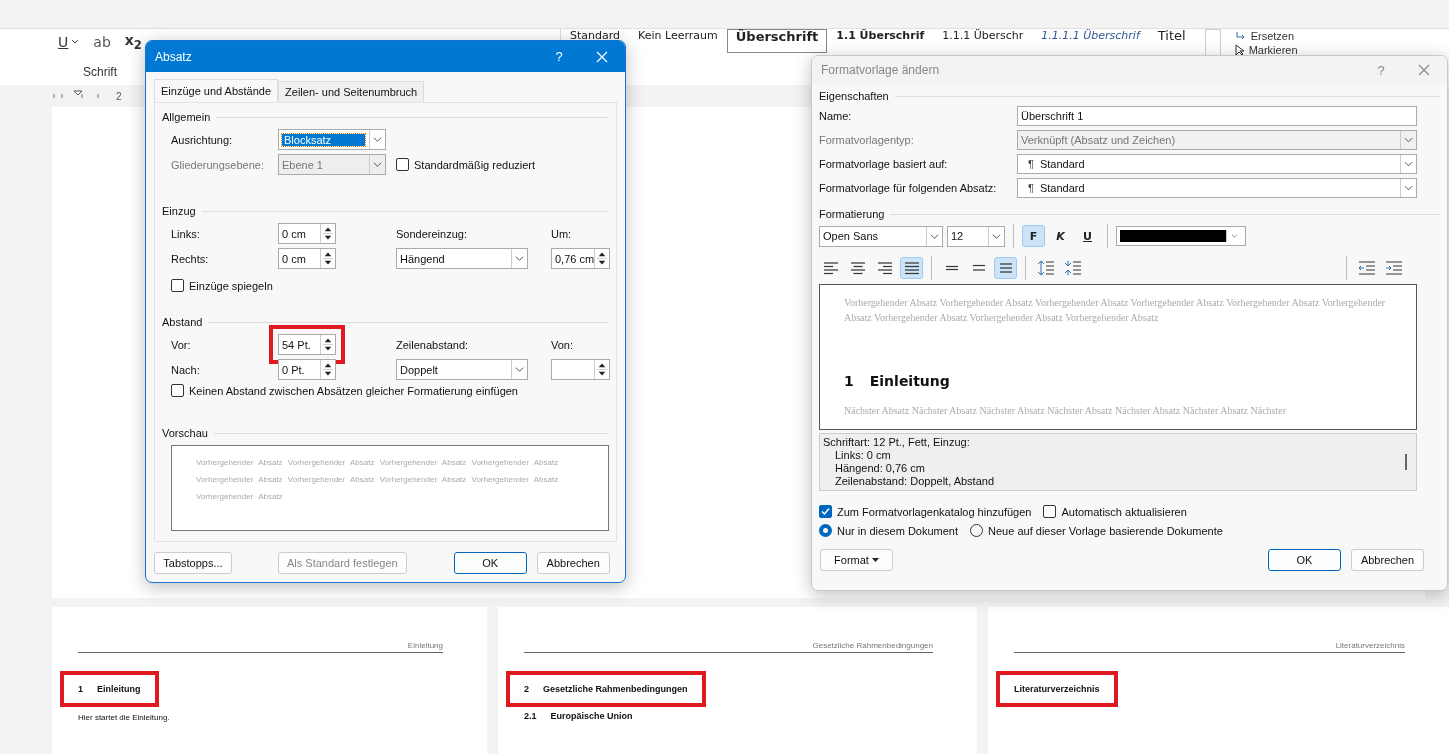 This screenshot has width=1449, height=754. Describe the element at coordinates (836, 116) in the screenshot. I see `field-label: Name:` at that location.